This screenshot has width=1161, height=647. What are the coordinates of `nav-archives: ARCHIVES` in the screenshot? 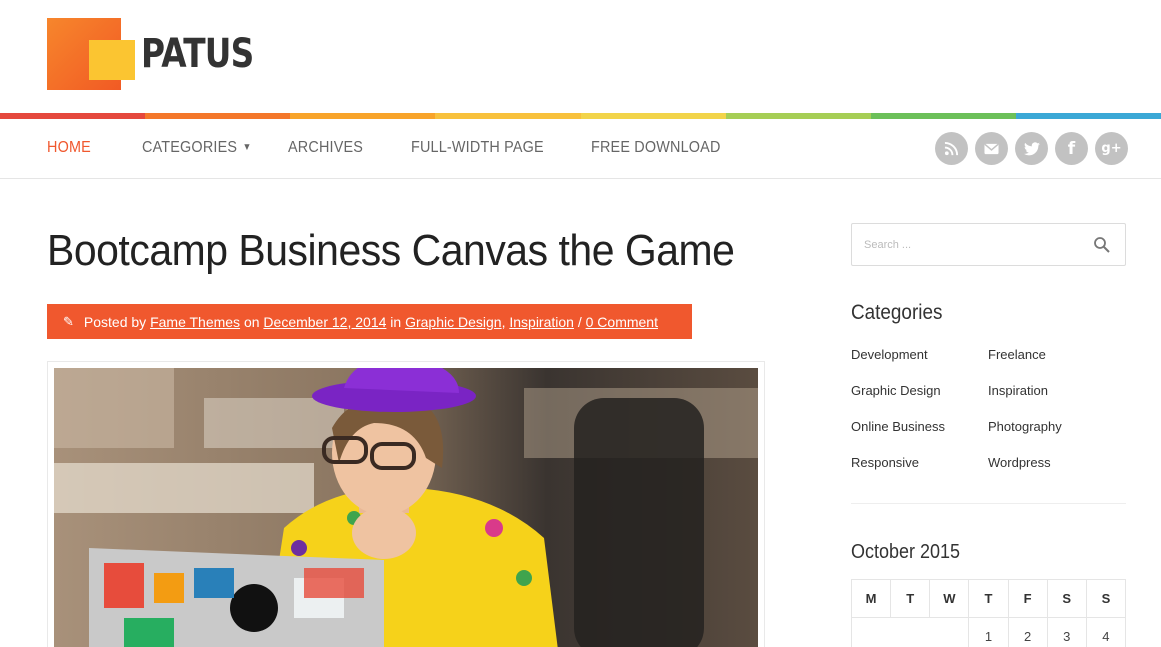 It's located at (325, 148).